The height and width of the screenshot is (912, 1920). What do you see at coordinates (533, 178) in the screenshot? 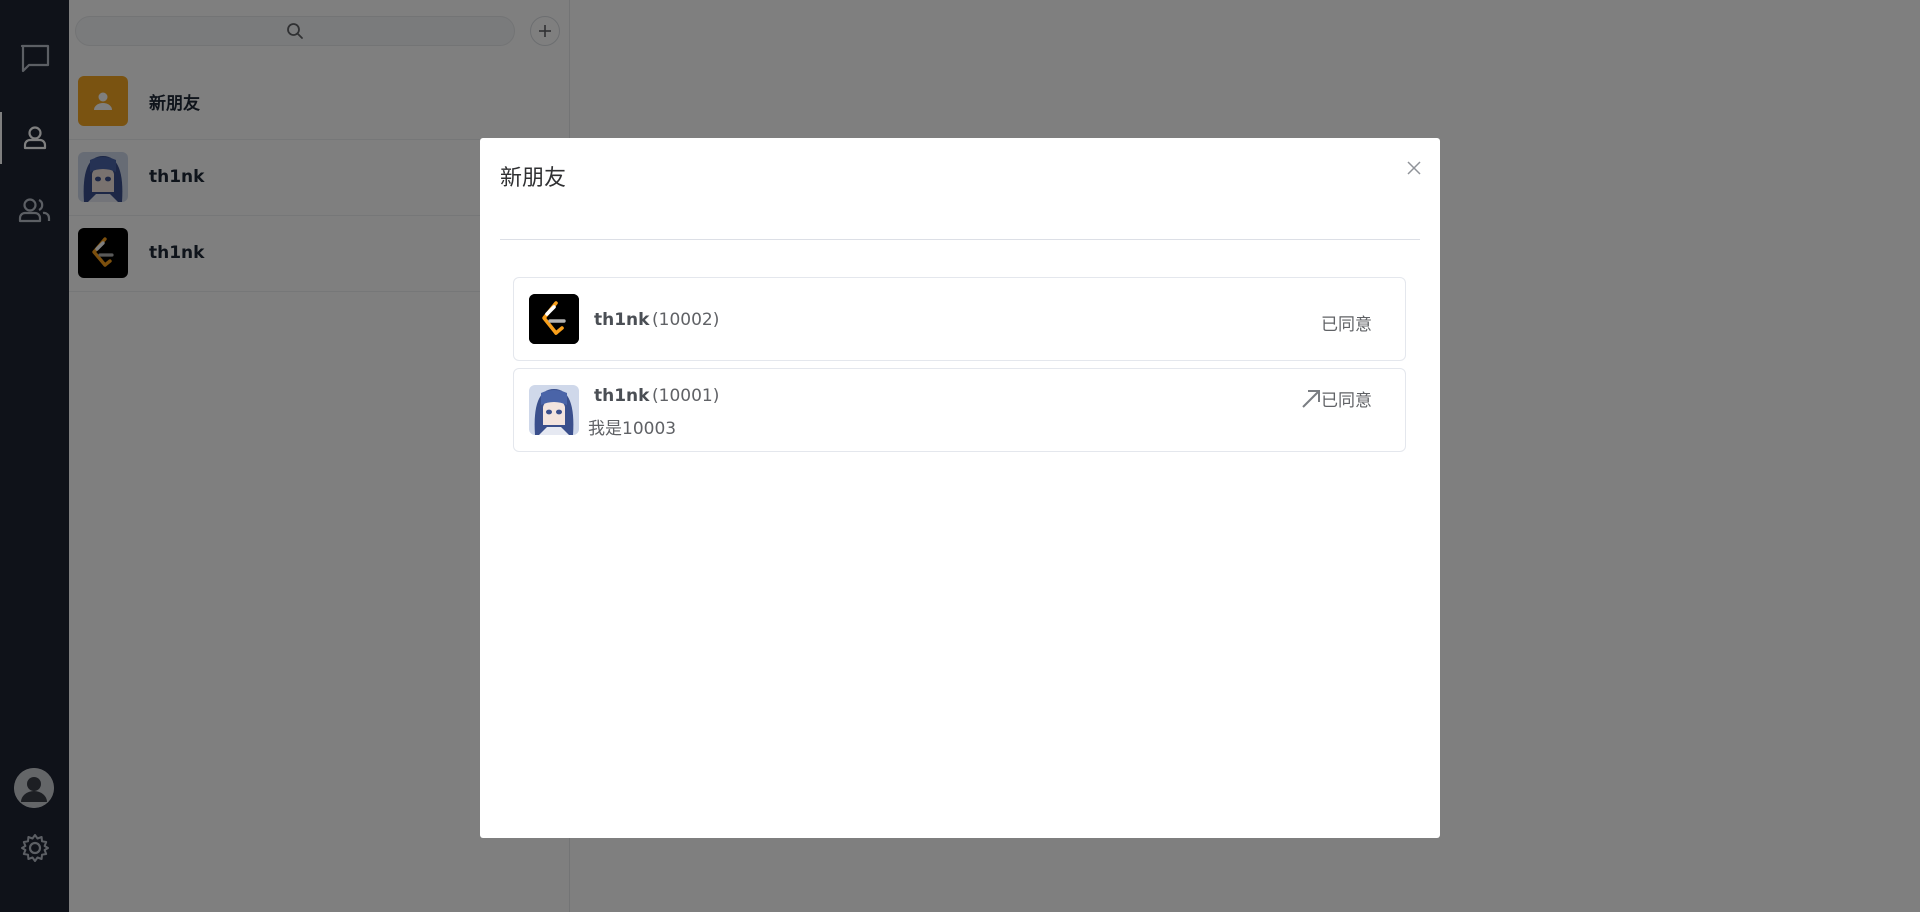
I see `dialog-title: 新朋友` at bounding box center [533, 178].